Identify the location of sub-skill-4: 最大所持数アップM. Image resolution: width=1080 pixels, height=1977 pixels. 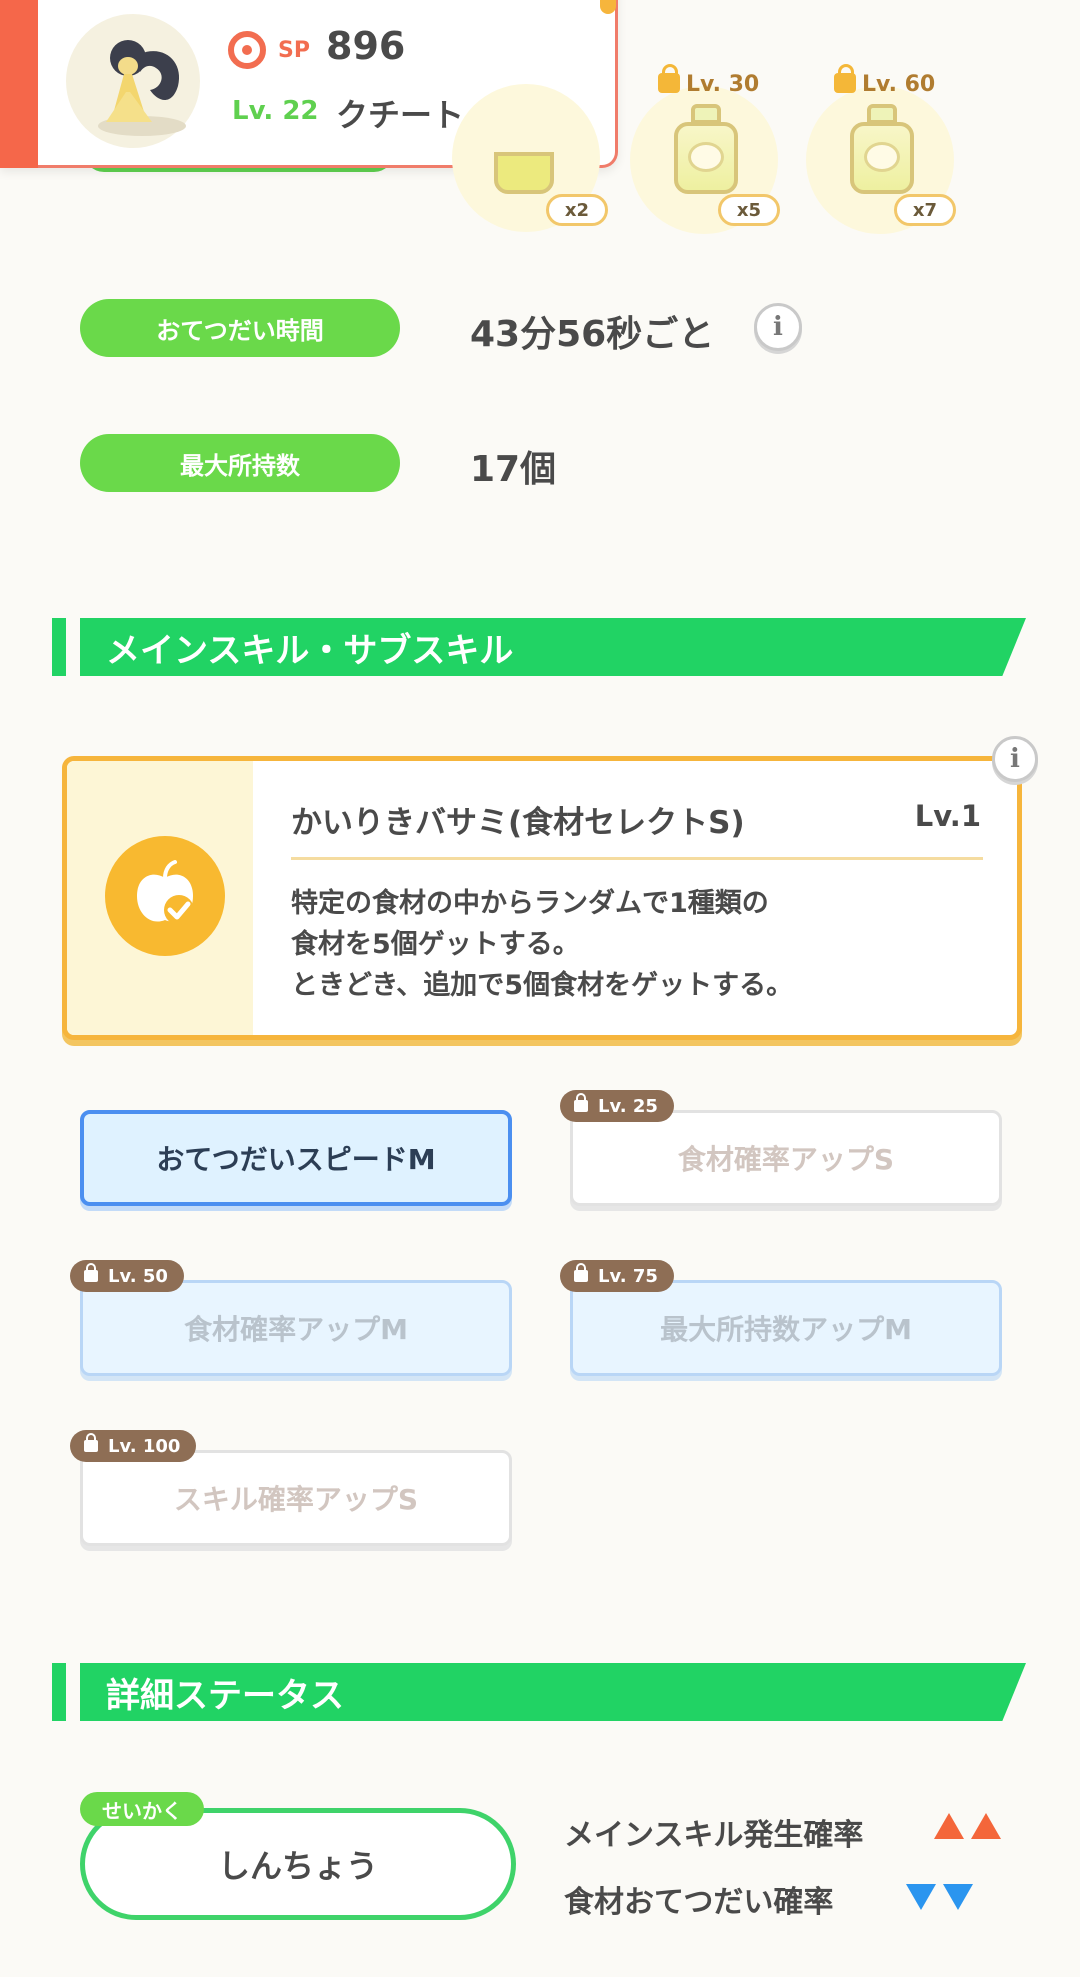
(786, 1328).